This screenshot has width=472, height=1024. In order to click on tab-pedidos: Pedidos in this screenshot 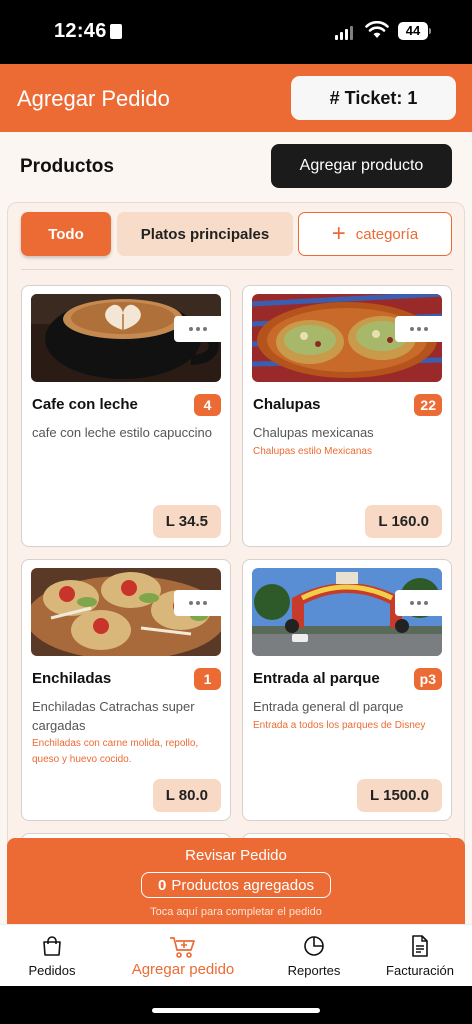, I will do `click(52, 956)`.